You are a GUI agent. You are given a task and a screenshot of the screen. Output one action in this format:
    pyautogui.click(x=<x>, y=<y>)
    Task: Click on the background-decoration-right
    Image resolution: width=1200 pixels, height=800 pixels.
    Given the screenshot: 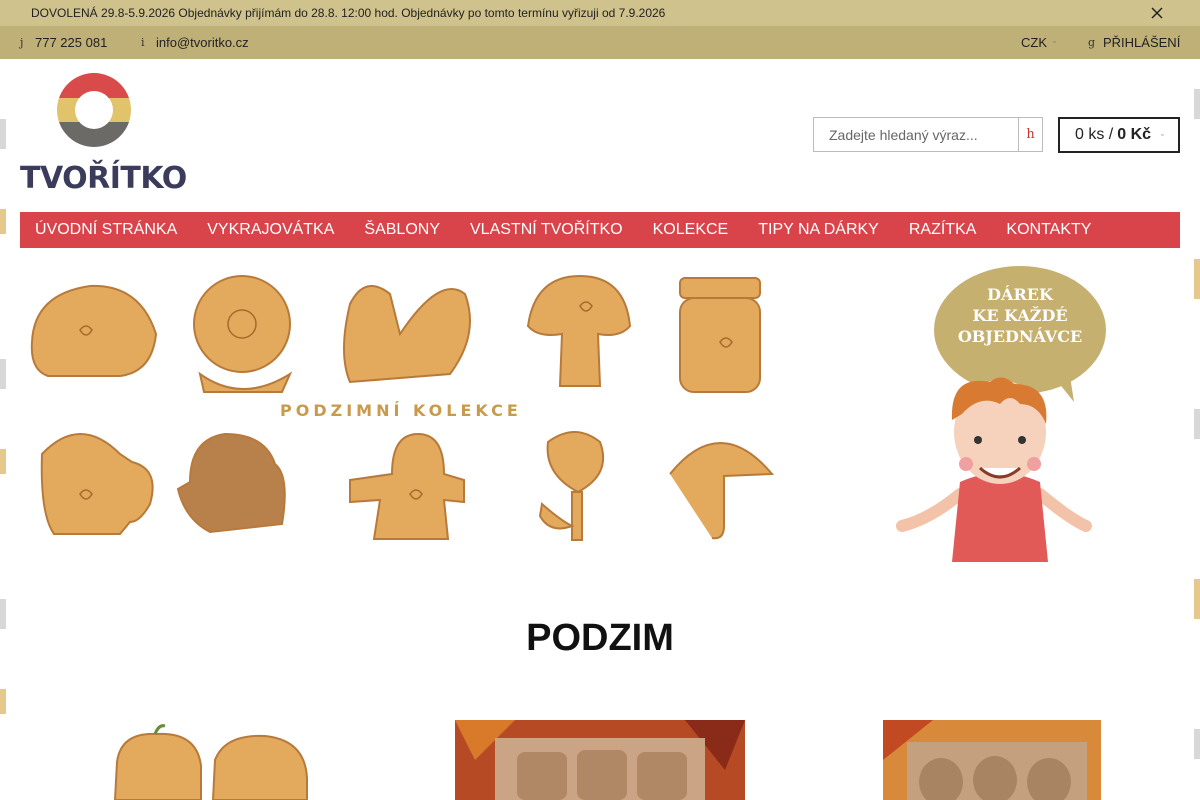 What is the action you would take?
    pyautogui.click(x=1197, y=429)
    